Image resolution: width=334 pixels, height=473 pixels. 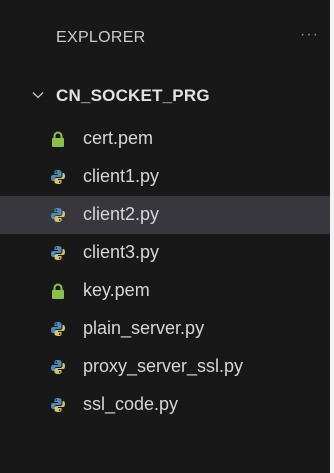 What do you see at coordinates (121, 252) in the screenshot?
I see `file-name: client3.py` at bounding box center [121, 252].